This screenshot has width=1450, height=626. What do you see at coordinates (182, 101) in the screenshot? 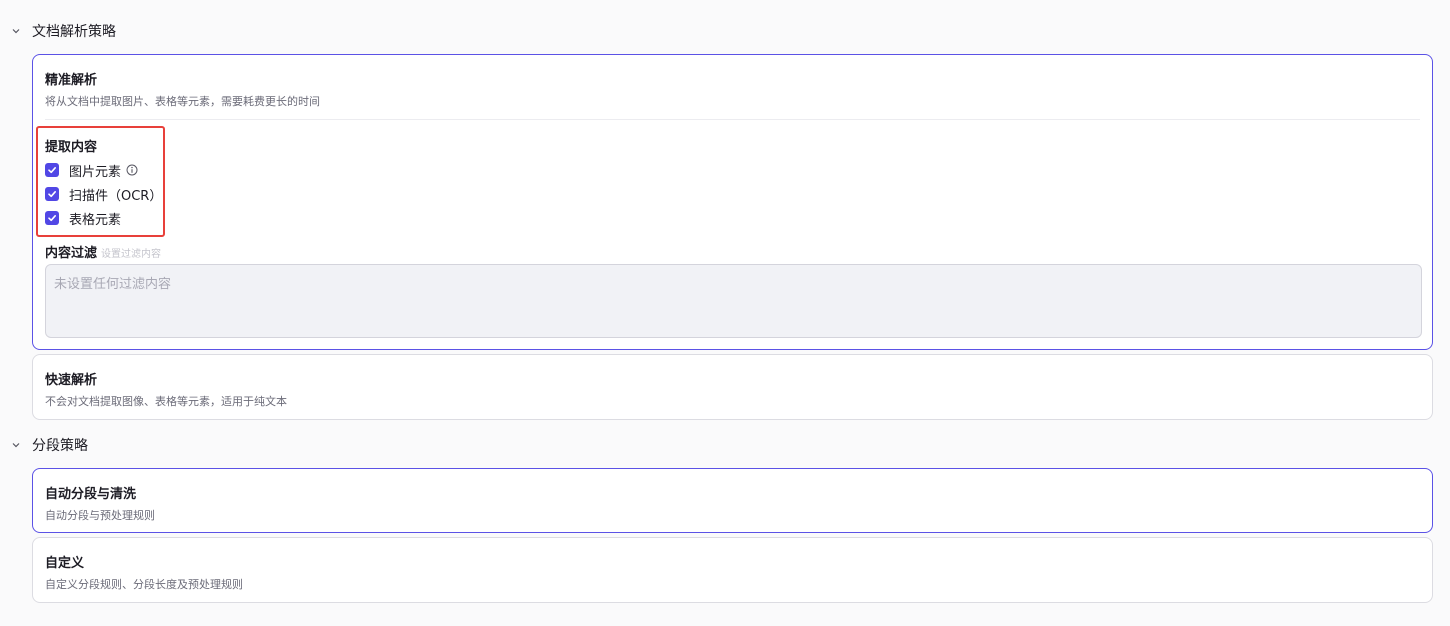
I see `precise-parse-desc: 将从文档中提取图片、表格等元素，需要耗费更长的时间` at bounding box center [182, 101].